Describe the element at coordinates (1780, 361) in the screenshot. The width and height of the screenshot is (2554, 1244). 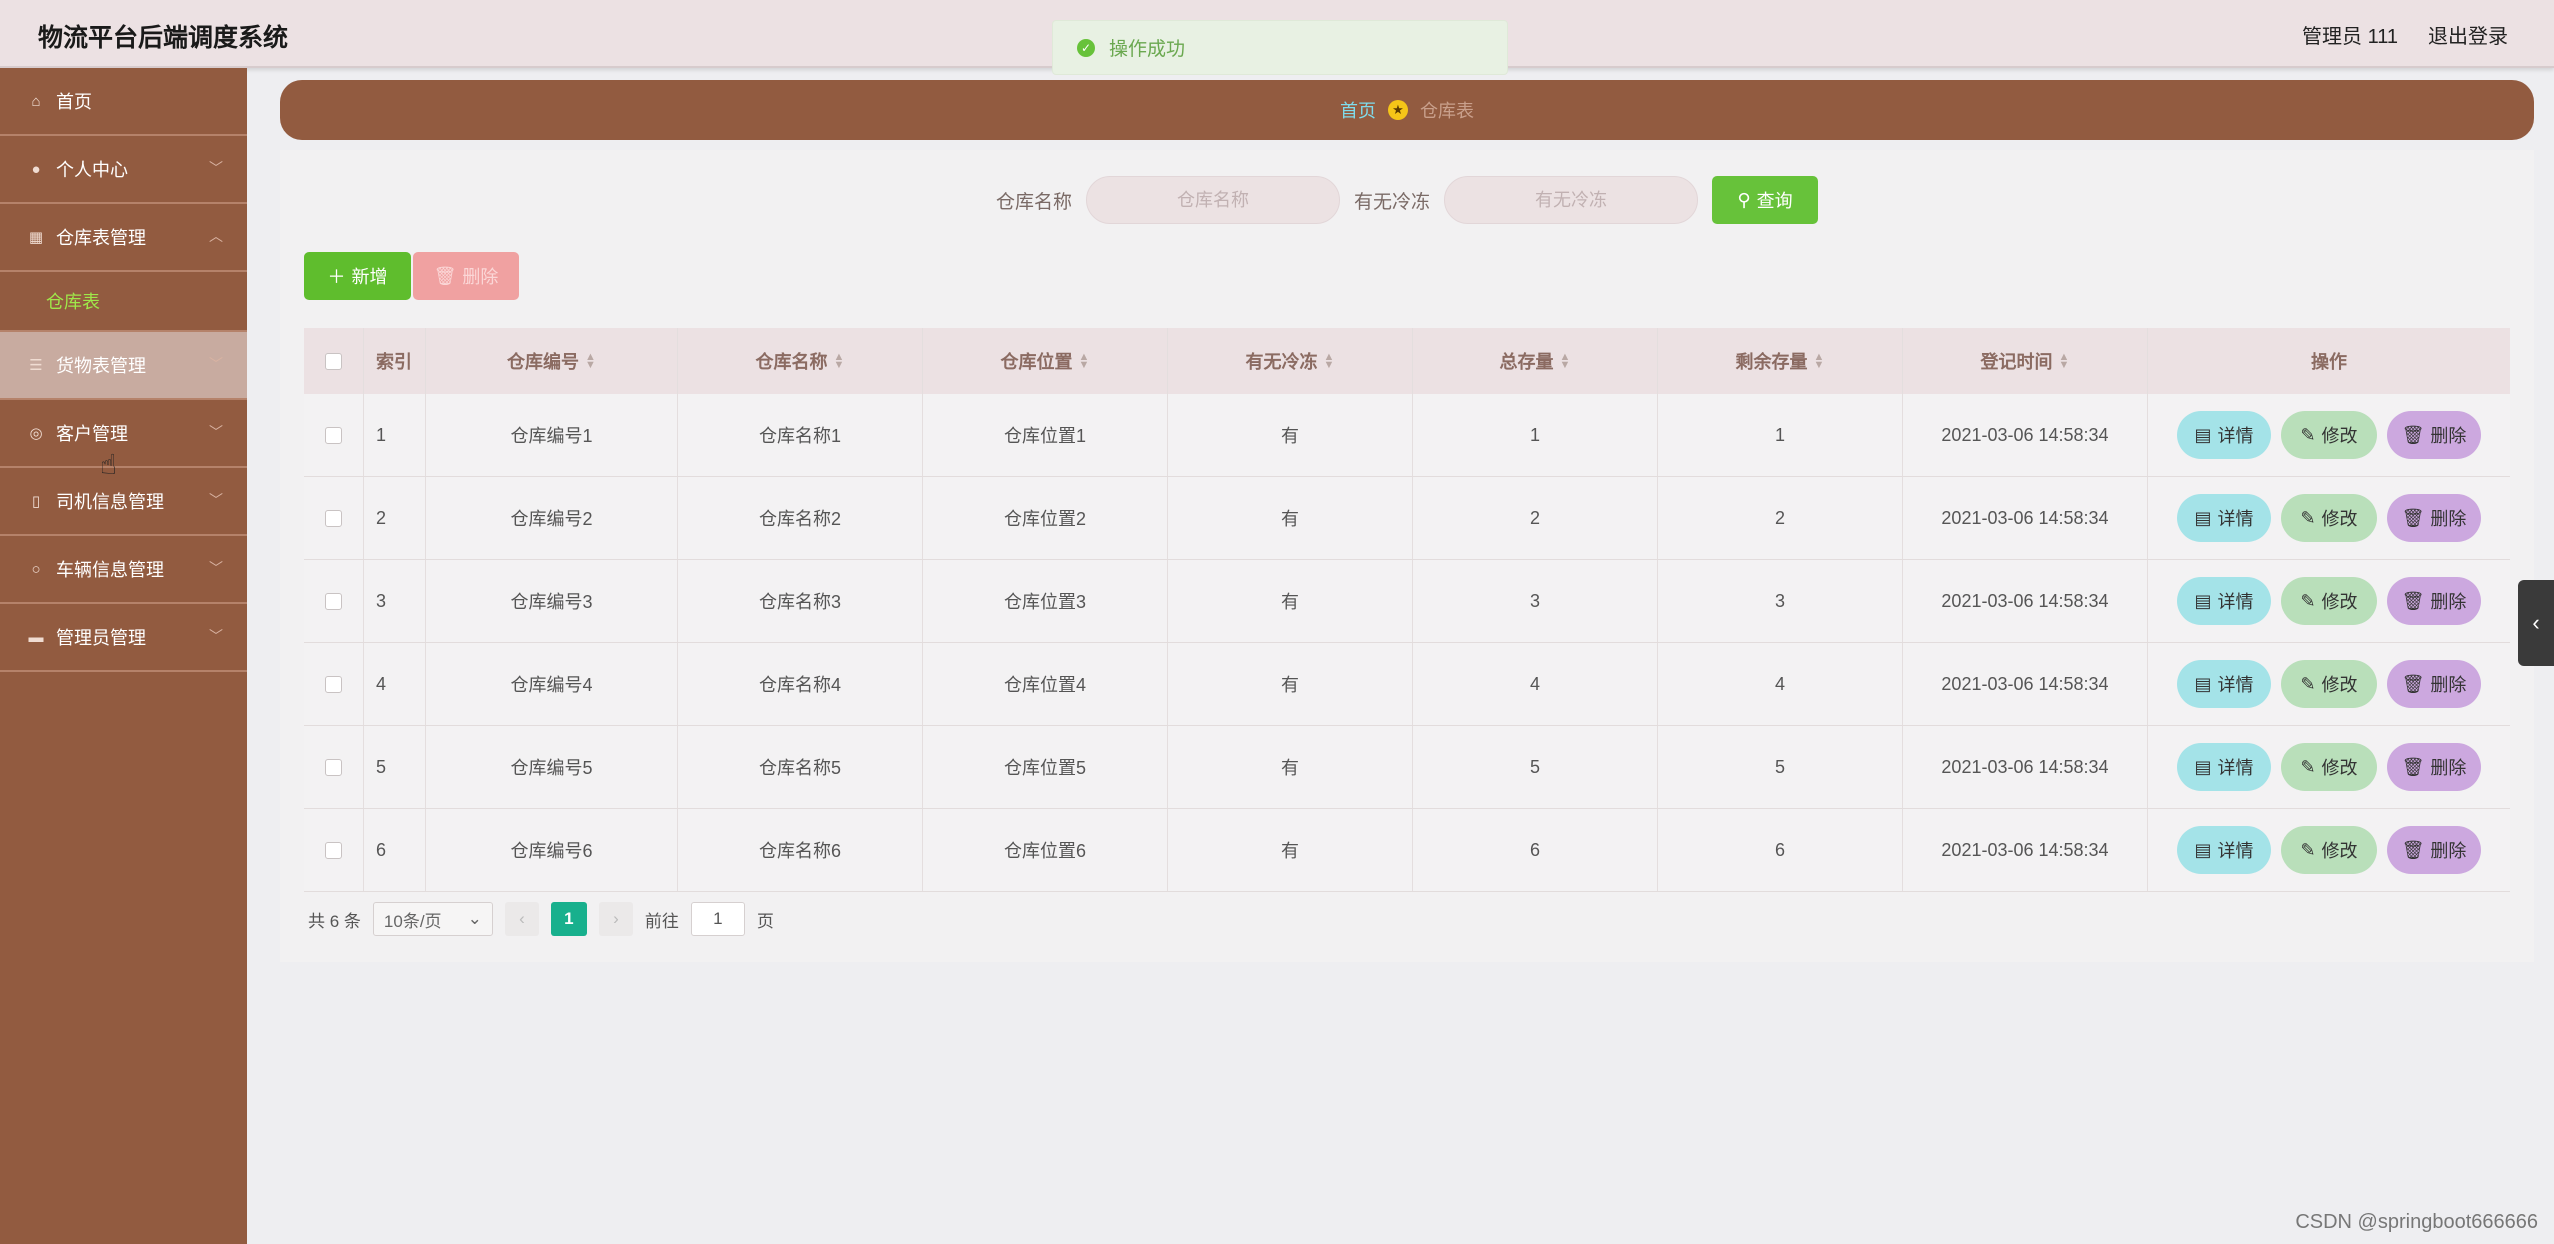
I see `header-remaining: 剩余存量 ▲ ▼` at that location.